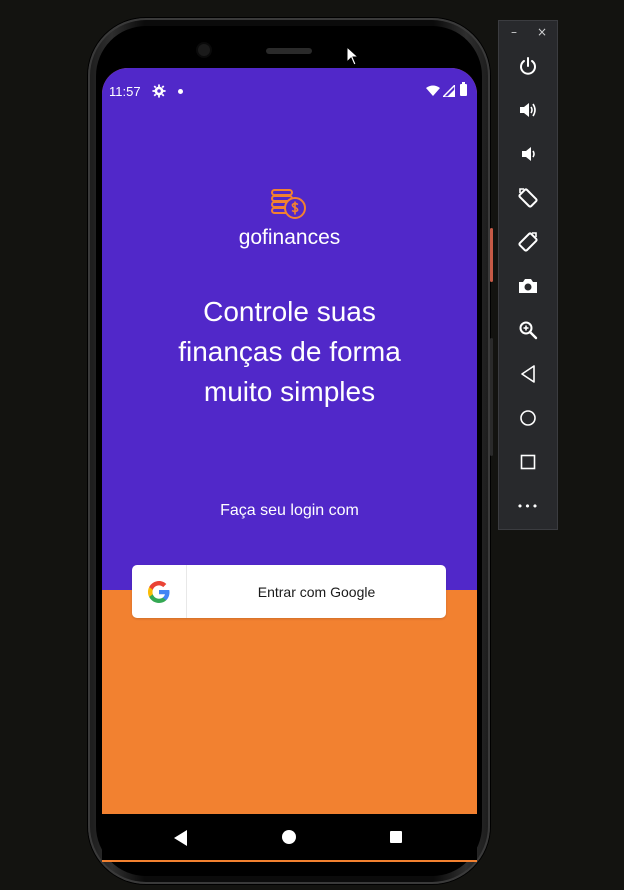 This screenshot has height=890, width=624. What do you see at coordinates (433, 90) in the screenshot?
I see `wifi-icon` at bounding box center [433, 90].